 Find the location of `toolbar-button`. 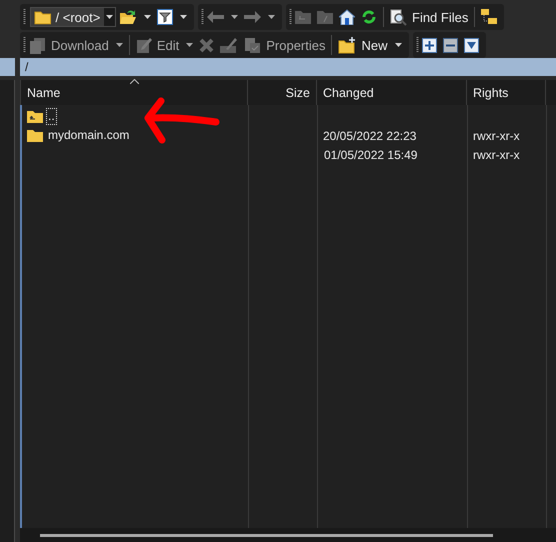

toolbar-button is located at coordinates (172, 17).